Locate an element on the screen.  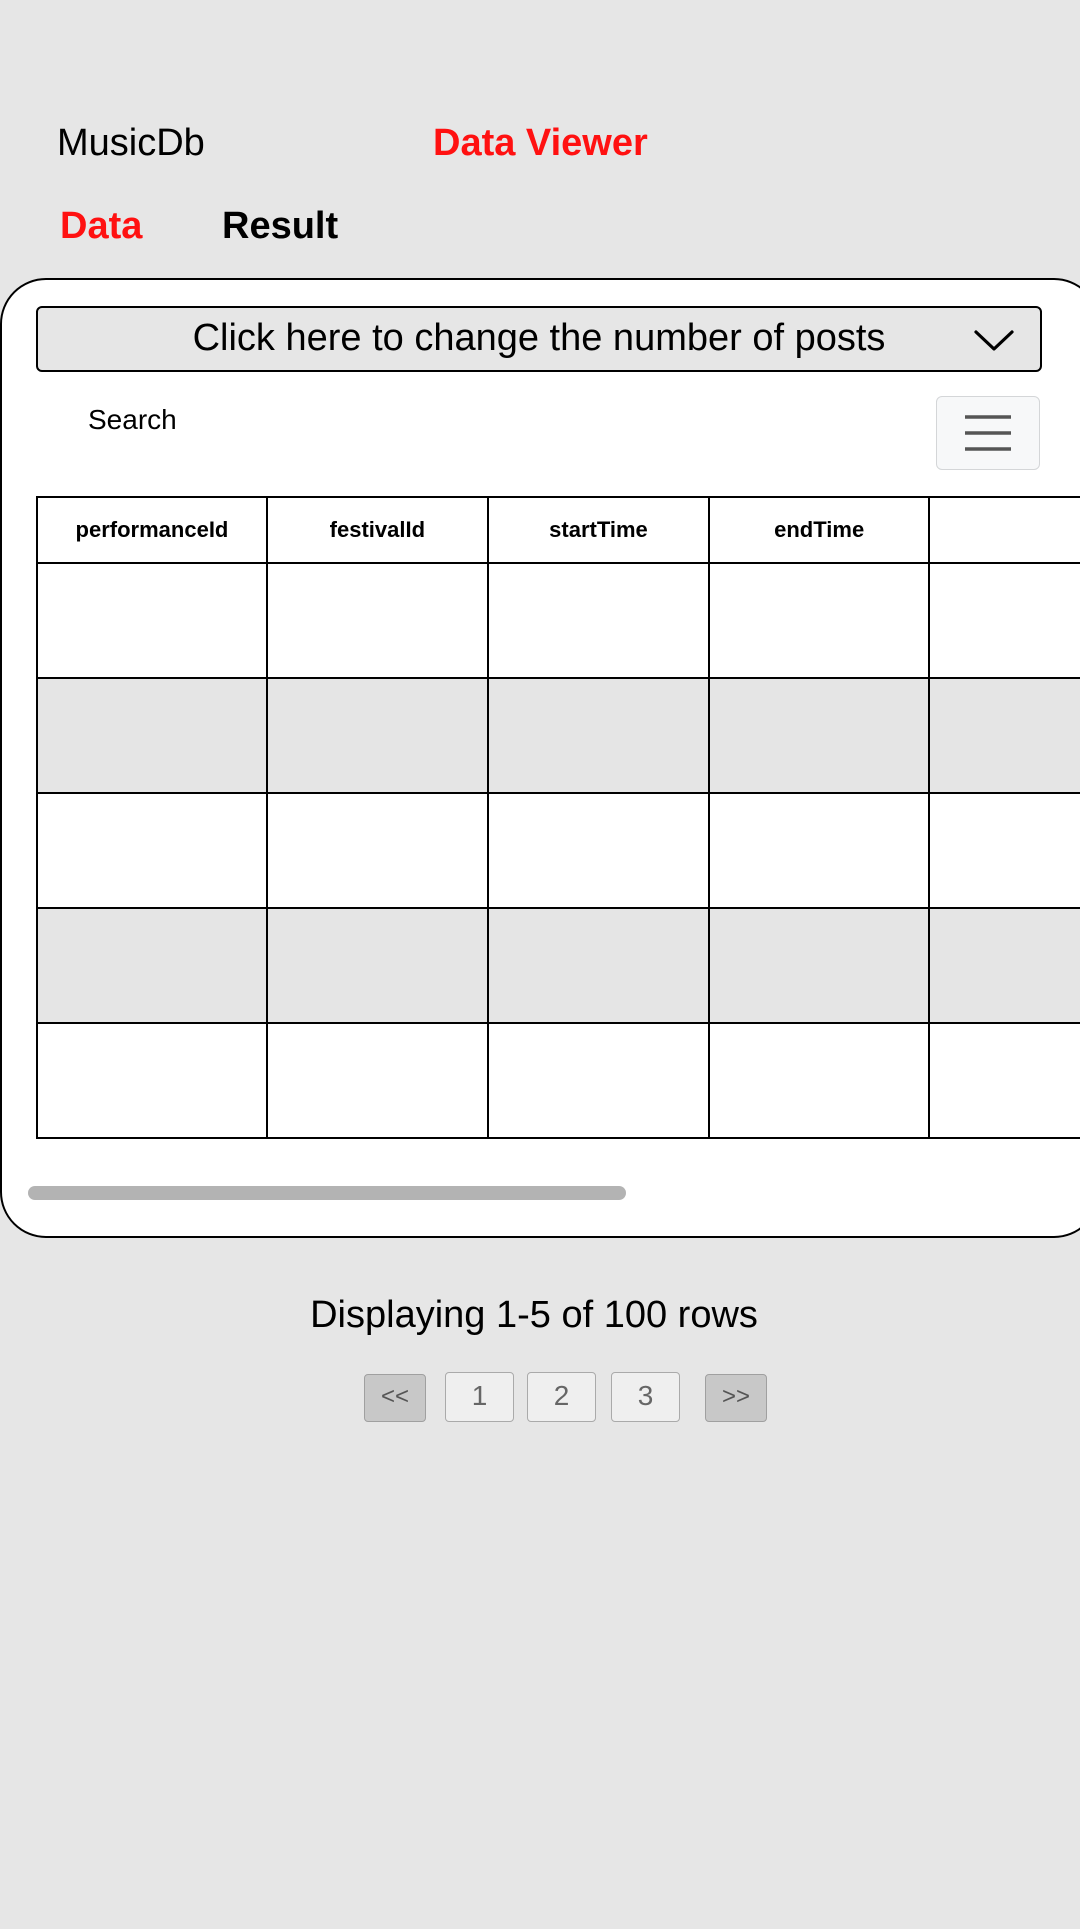
last-page-button: >> is located at coordinates (736, 1398).